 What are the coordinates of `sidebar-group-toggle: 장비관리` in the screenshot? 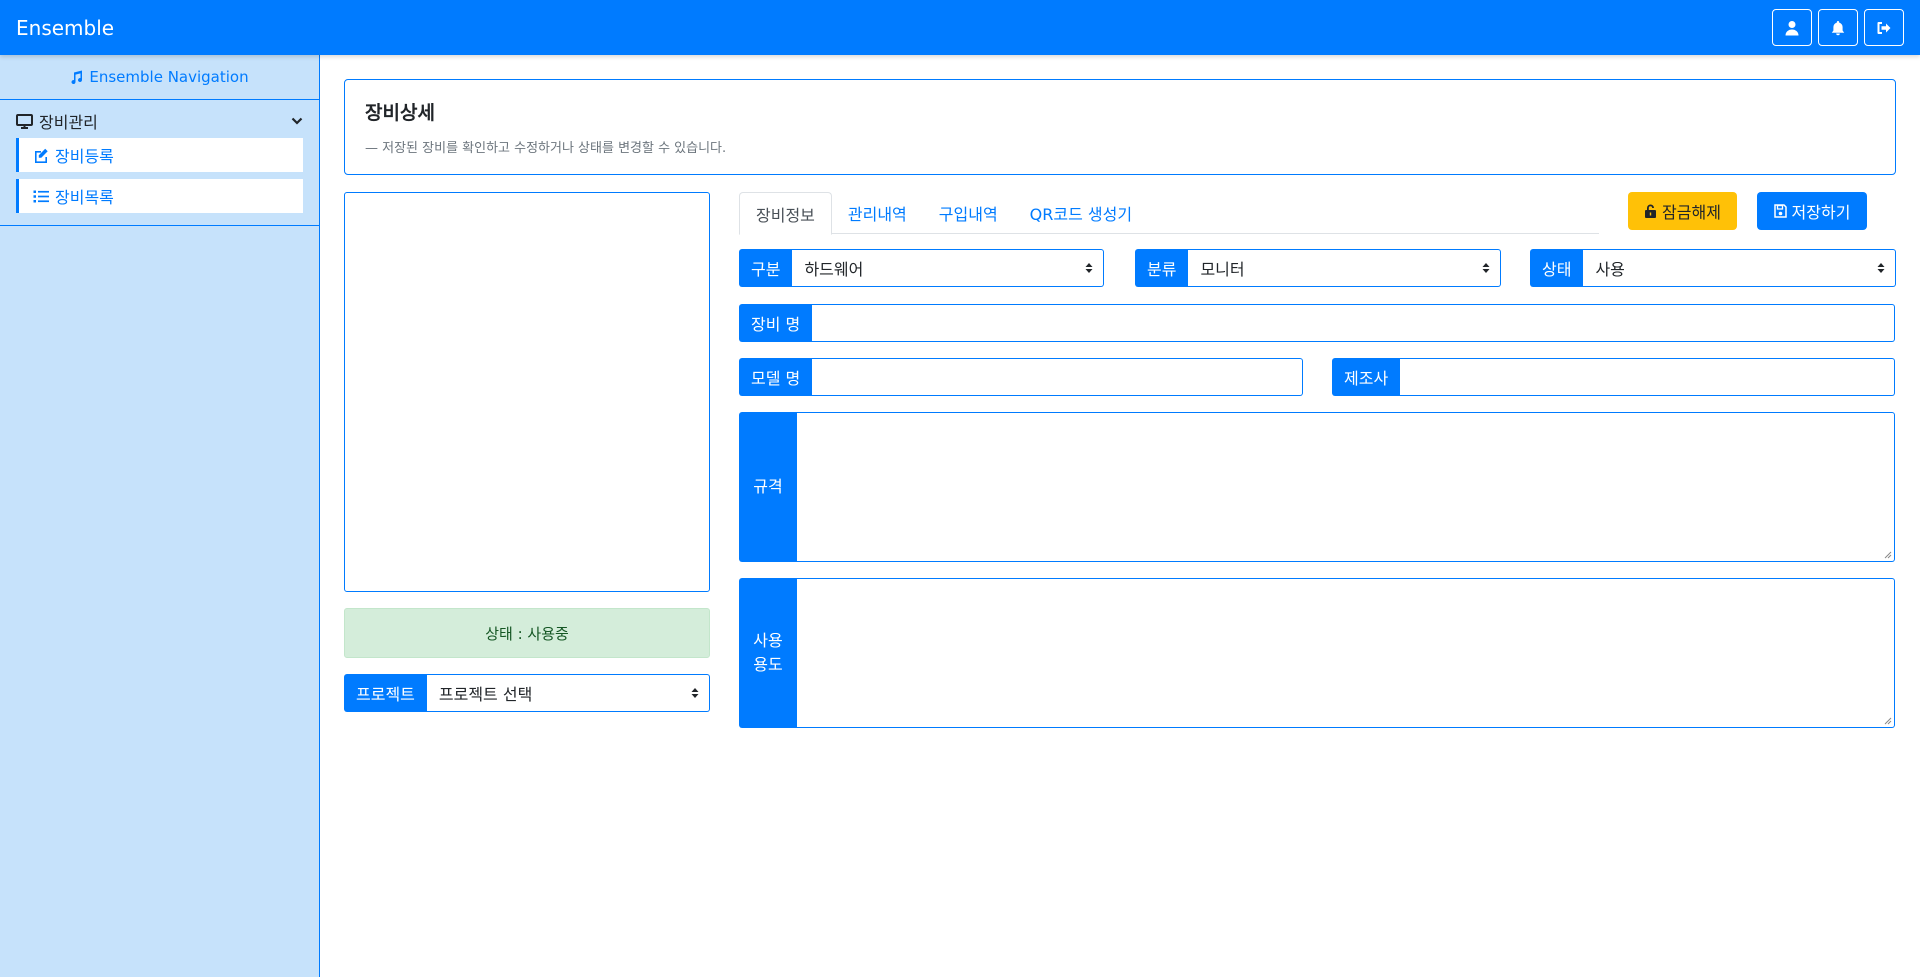 It's located at (159, 121).